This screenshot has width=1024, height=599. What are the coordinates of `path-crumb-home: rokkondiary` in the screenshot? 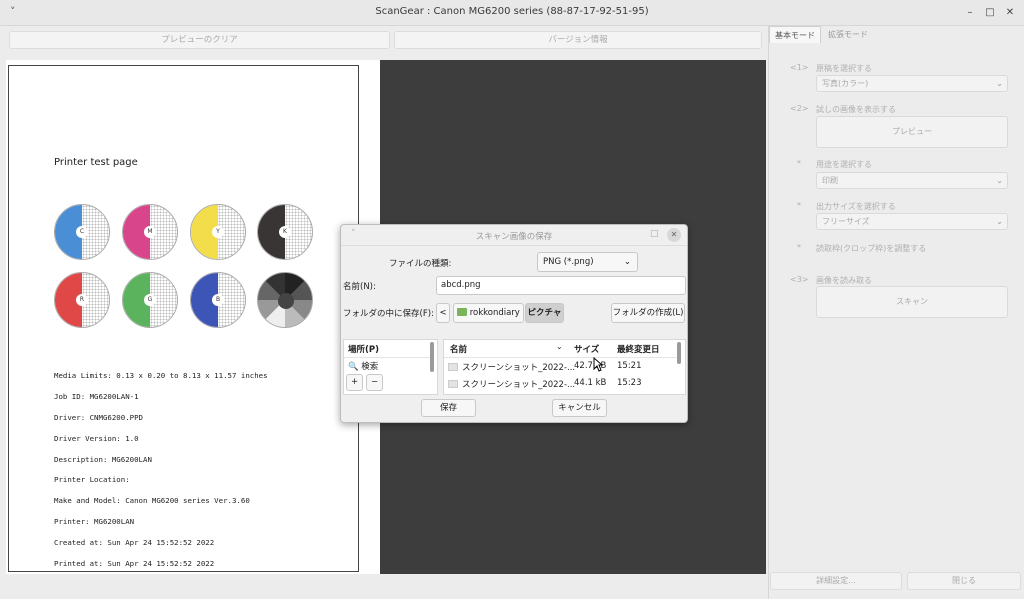 It's located at (488, 313).